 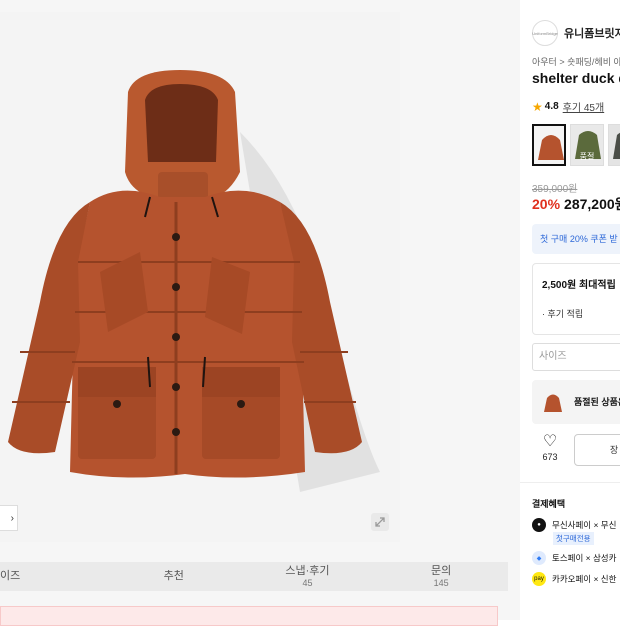 What do you see at coordinates (537, 106) in the screenshot?
I see `star-icon: ★` at bounding box center [537, 106].